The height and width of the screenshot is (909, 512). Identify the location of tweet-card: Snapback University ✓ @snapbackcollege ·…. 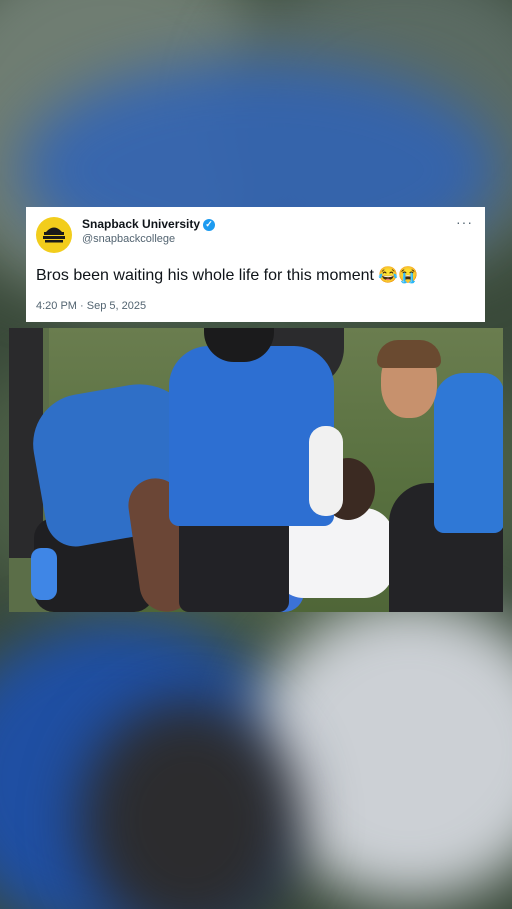
(255, 264).